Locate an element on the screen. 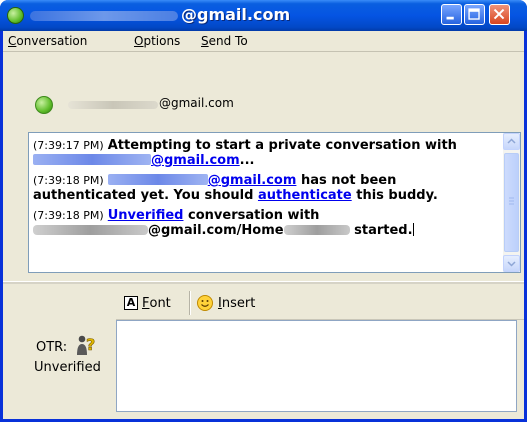  log-scrollbar is located at coordinates (511, 202).